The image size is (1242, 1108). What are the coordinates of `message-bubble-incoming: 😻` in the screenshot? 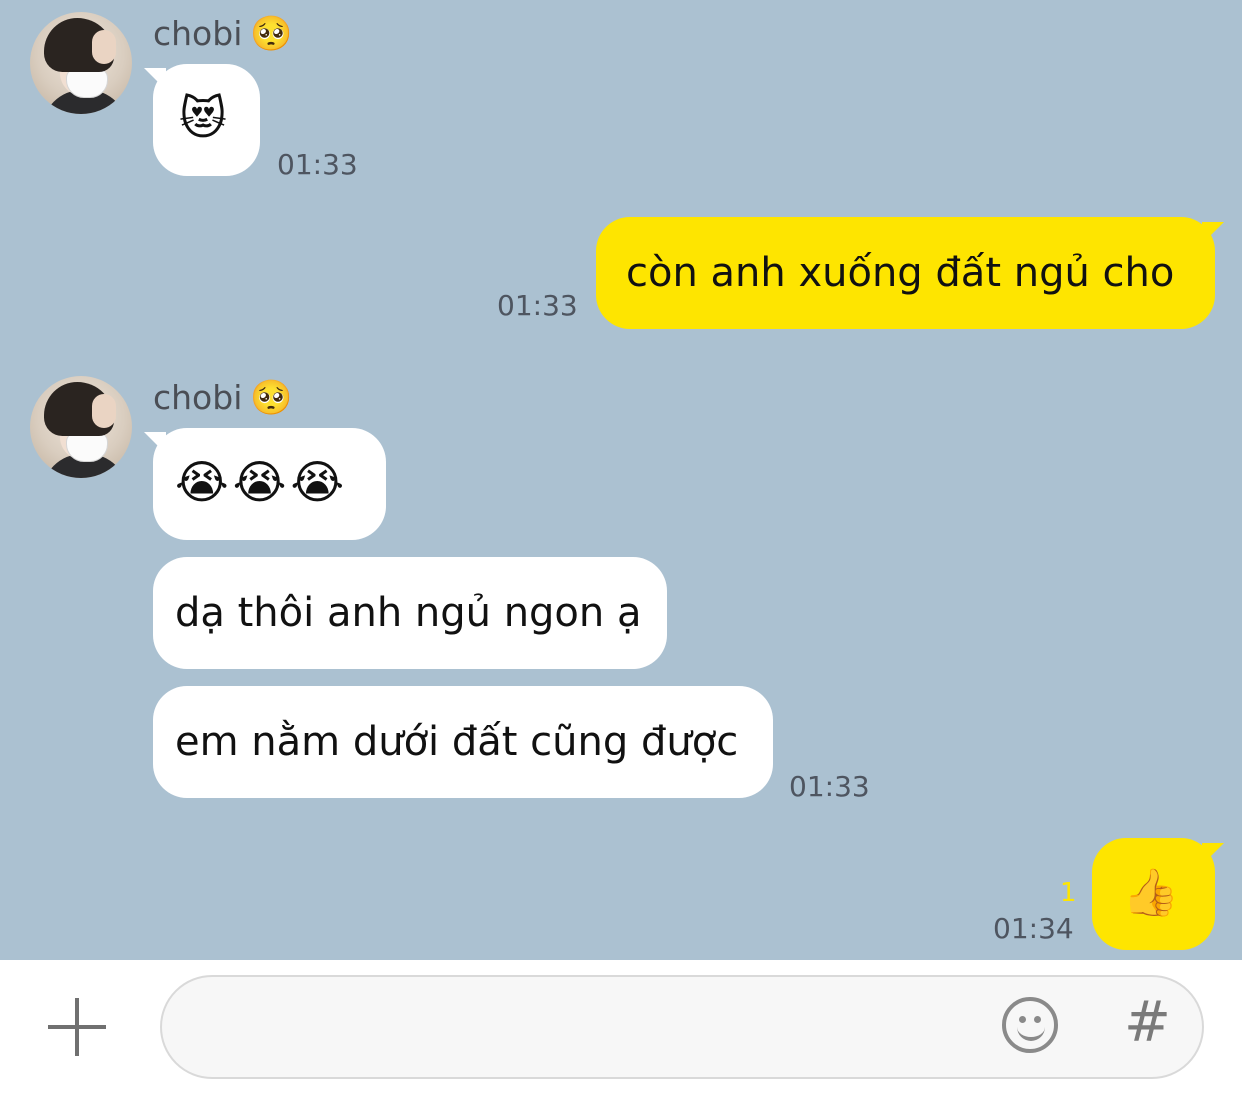 It's located at (206, 120).